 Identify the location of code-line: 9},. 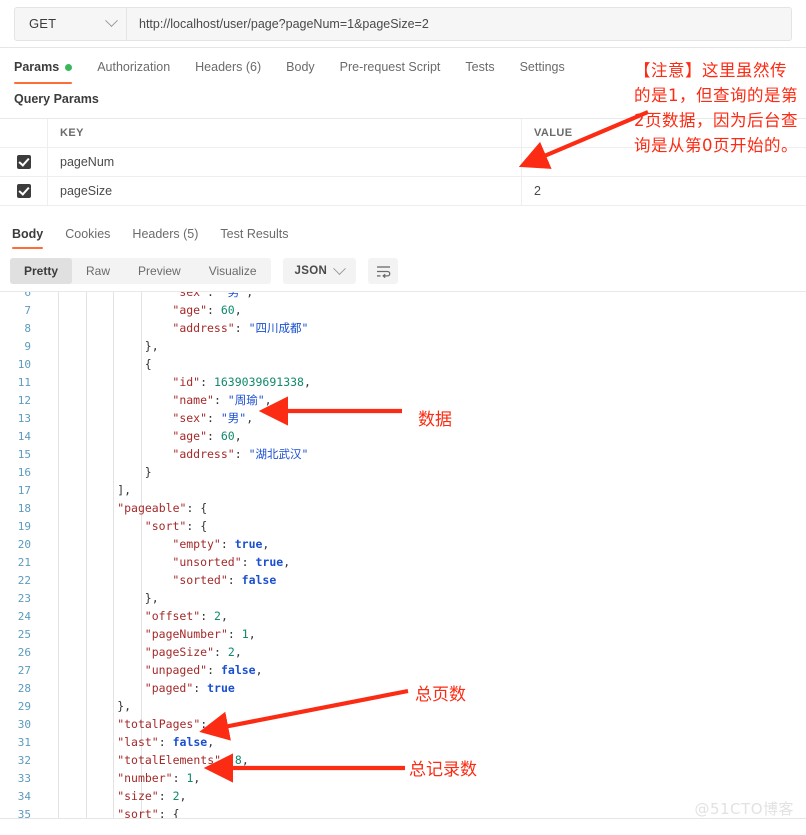
(403, 346).